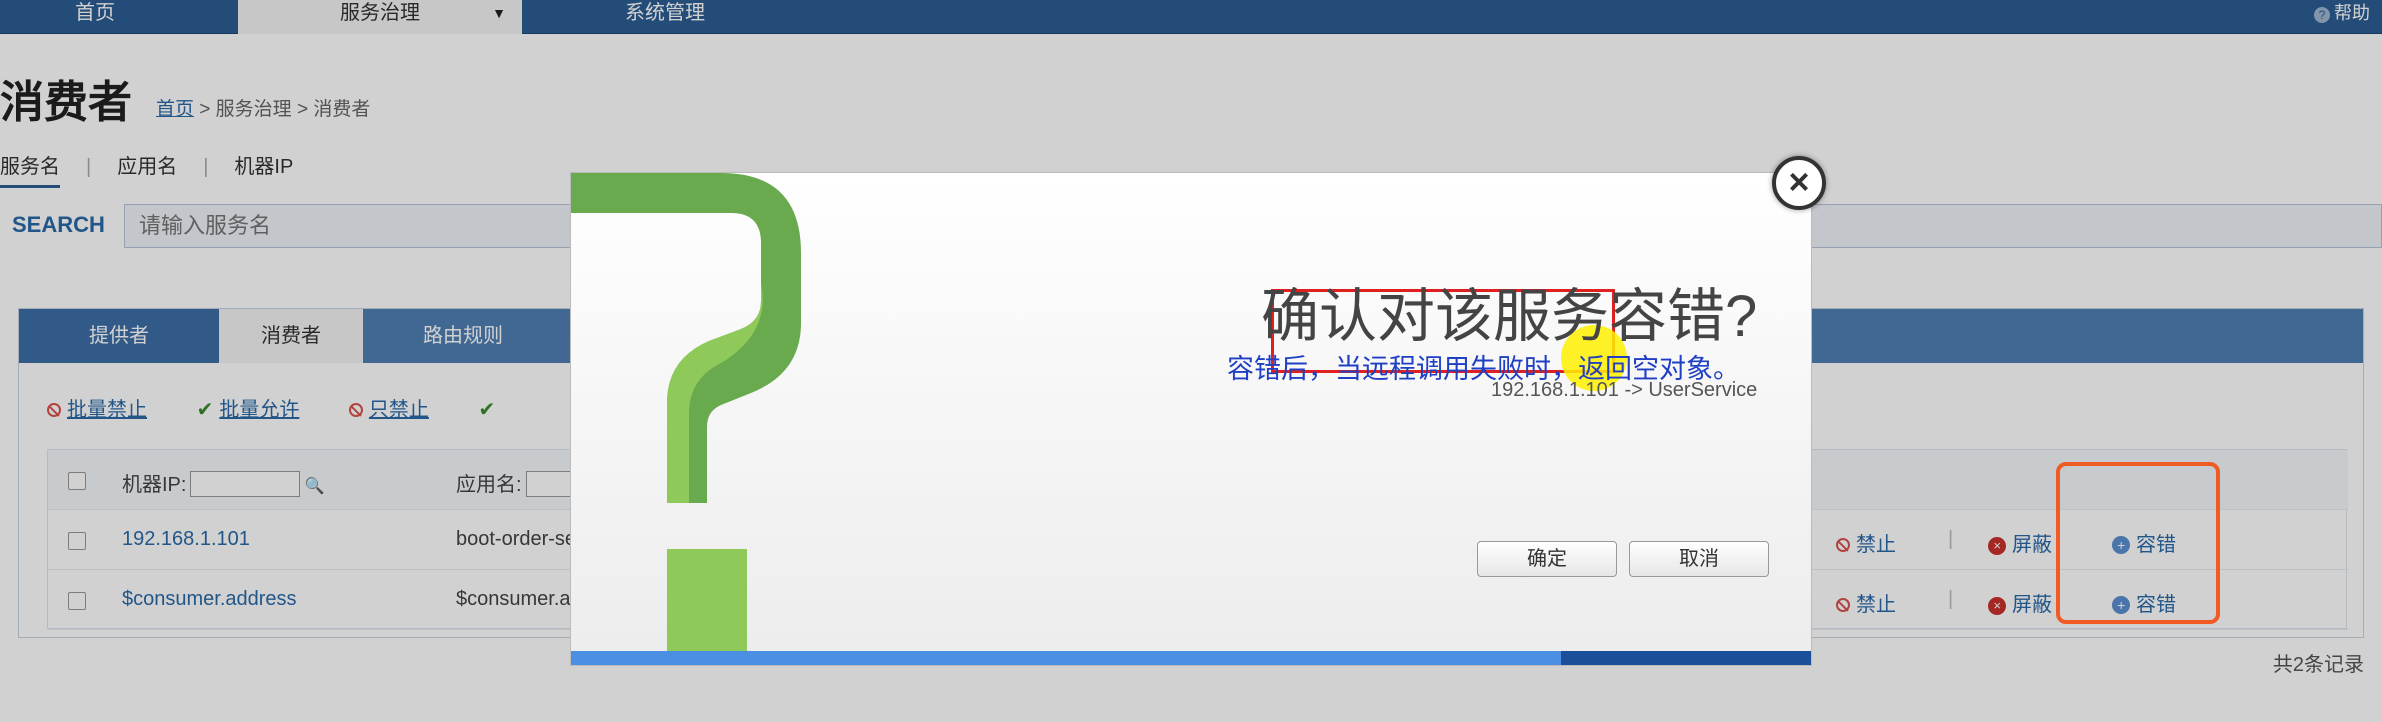  Describe the element at coordinates (1547, 559) in the screenshot. I see `confirm-button: 确定` at that location.